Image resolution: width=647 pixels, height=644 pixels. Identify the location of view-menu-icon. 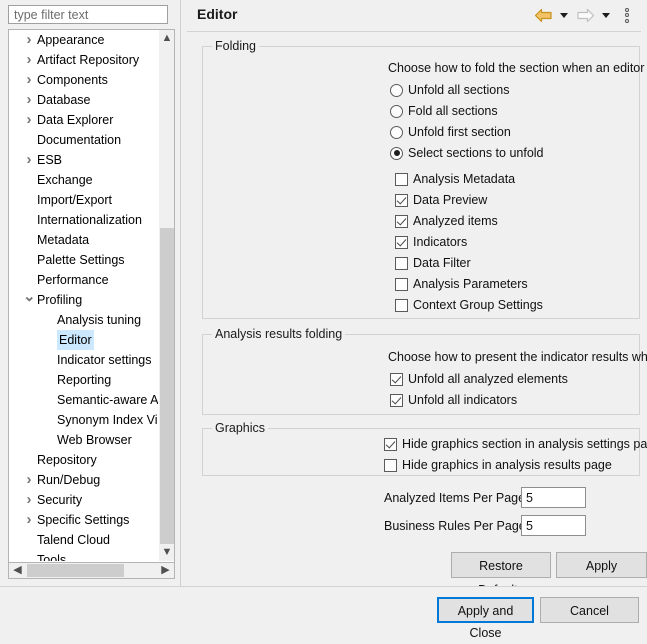
(627, 15).